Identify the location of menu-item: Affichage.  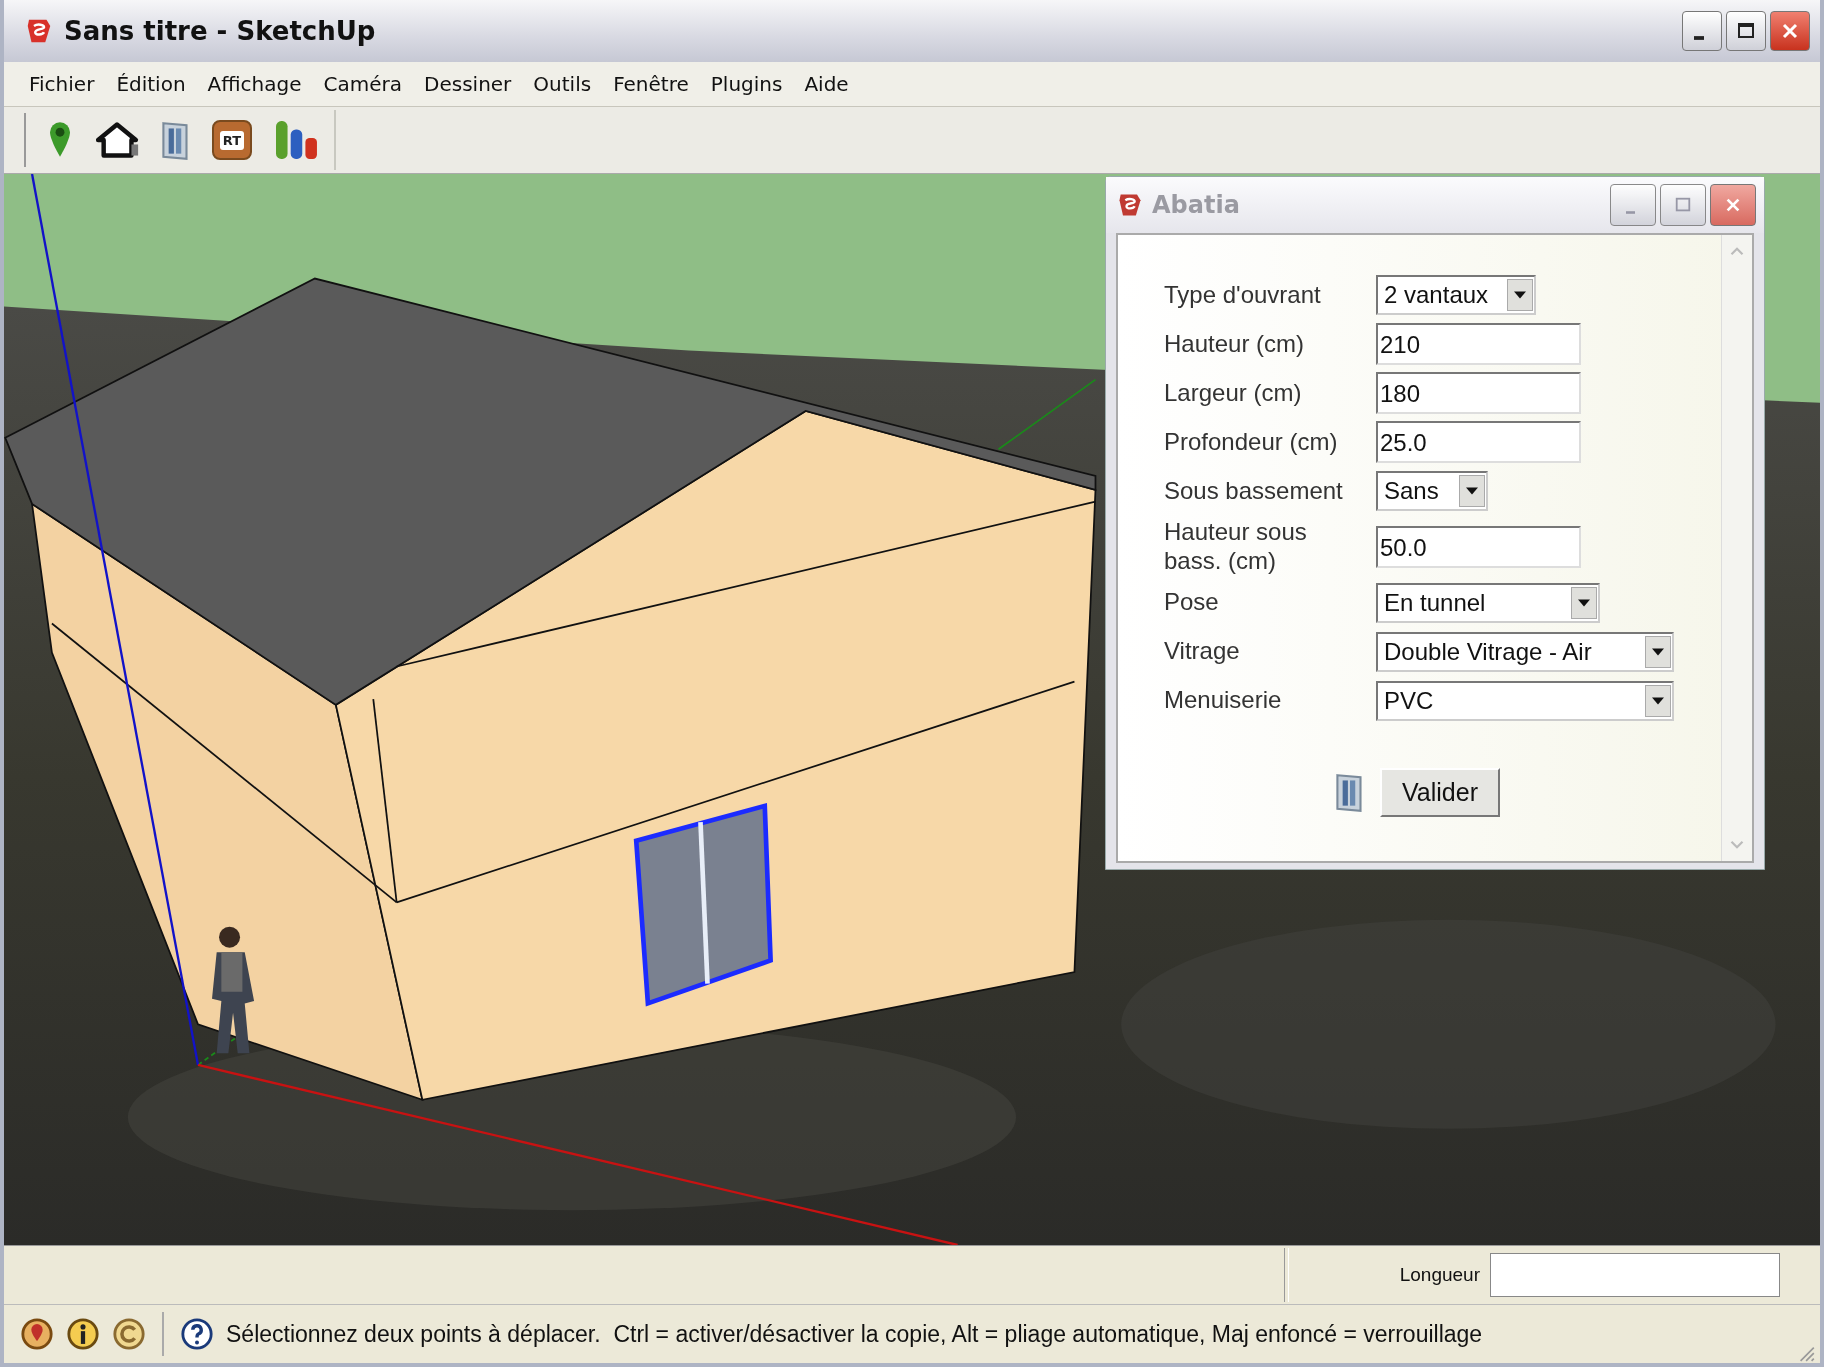
(254, 84).